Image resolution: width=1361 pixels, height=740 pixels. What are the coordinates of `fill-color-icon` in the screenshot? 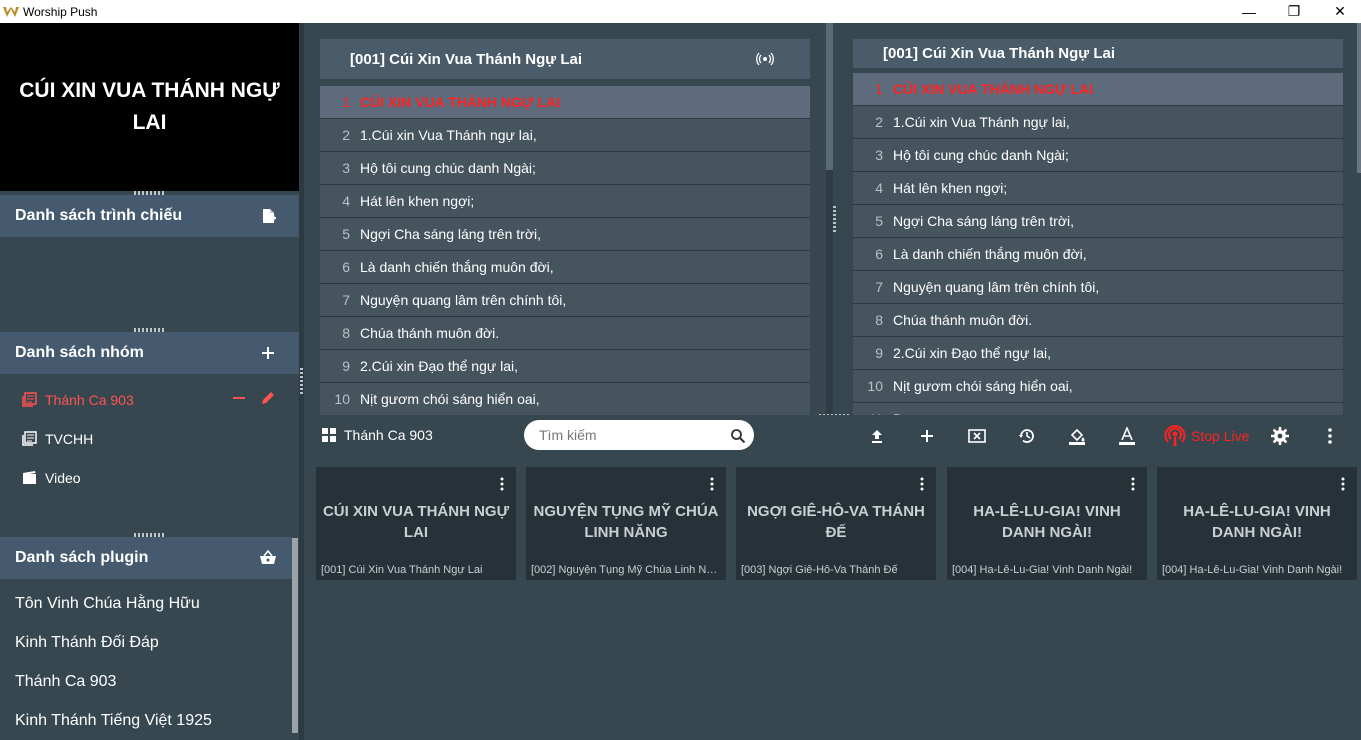 It's located at (1077, 436).